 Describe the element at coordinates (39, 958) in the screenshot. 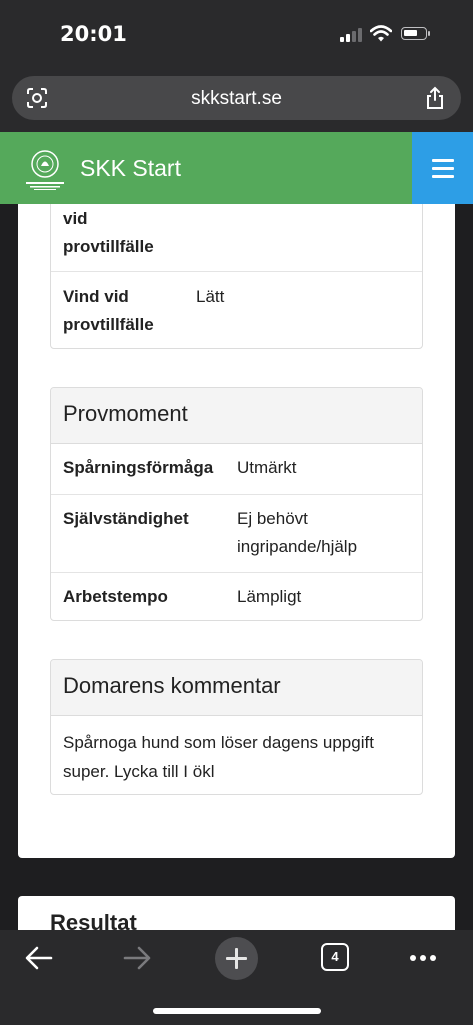

I see `back-arrow-icon` at that location.